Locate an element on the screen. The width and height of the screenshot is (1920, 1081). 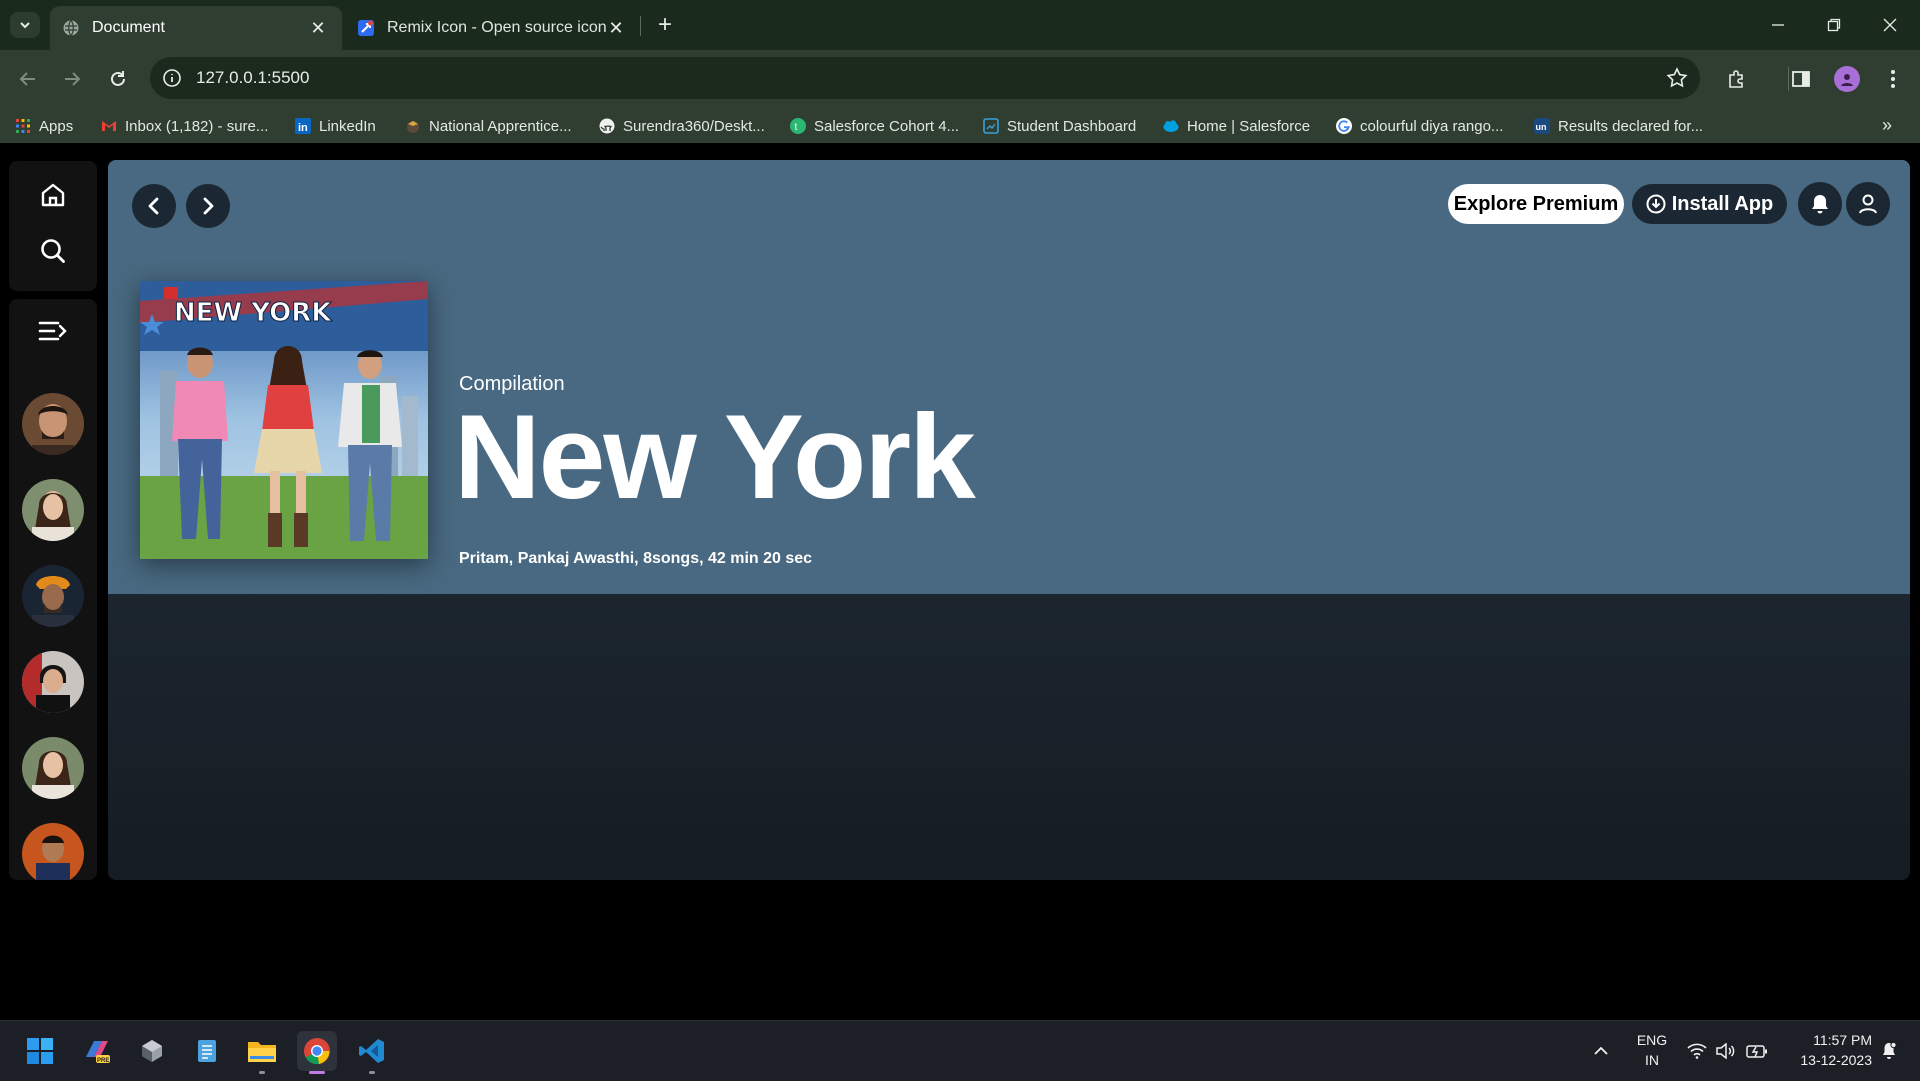
side-panel-button is located at coordinates (1801, 79).